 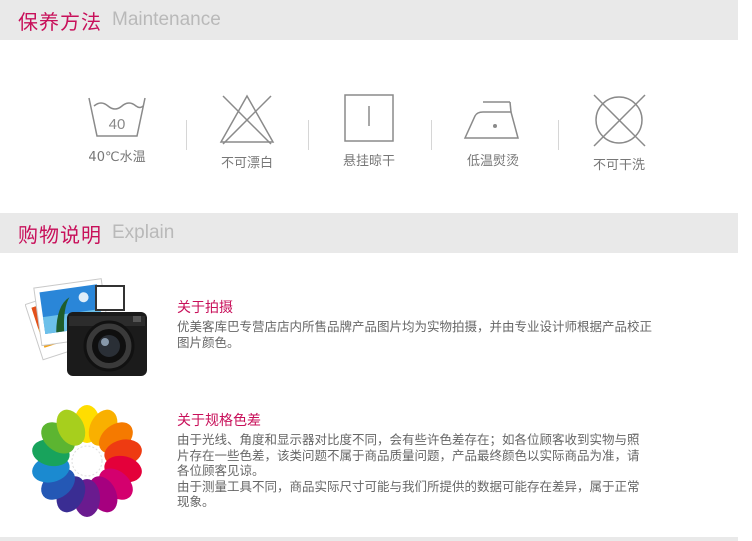 What do you see at coordinates (86, 327) in the screenshot?
I see `camera-photo-icon` at bounding box center [86, 327].